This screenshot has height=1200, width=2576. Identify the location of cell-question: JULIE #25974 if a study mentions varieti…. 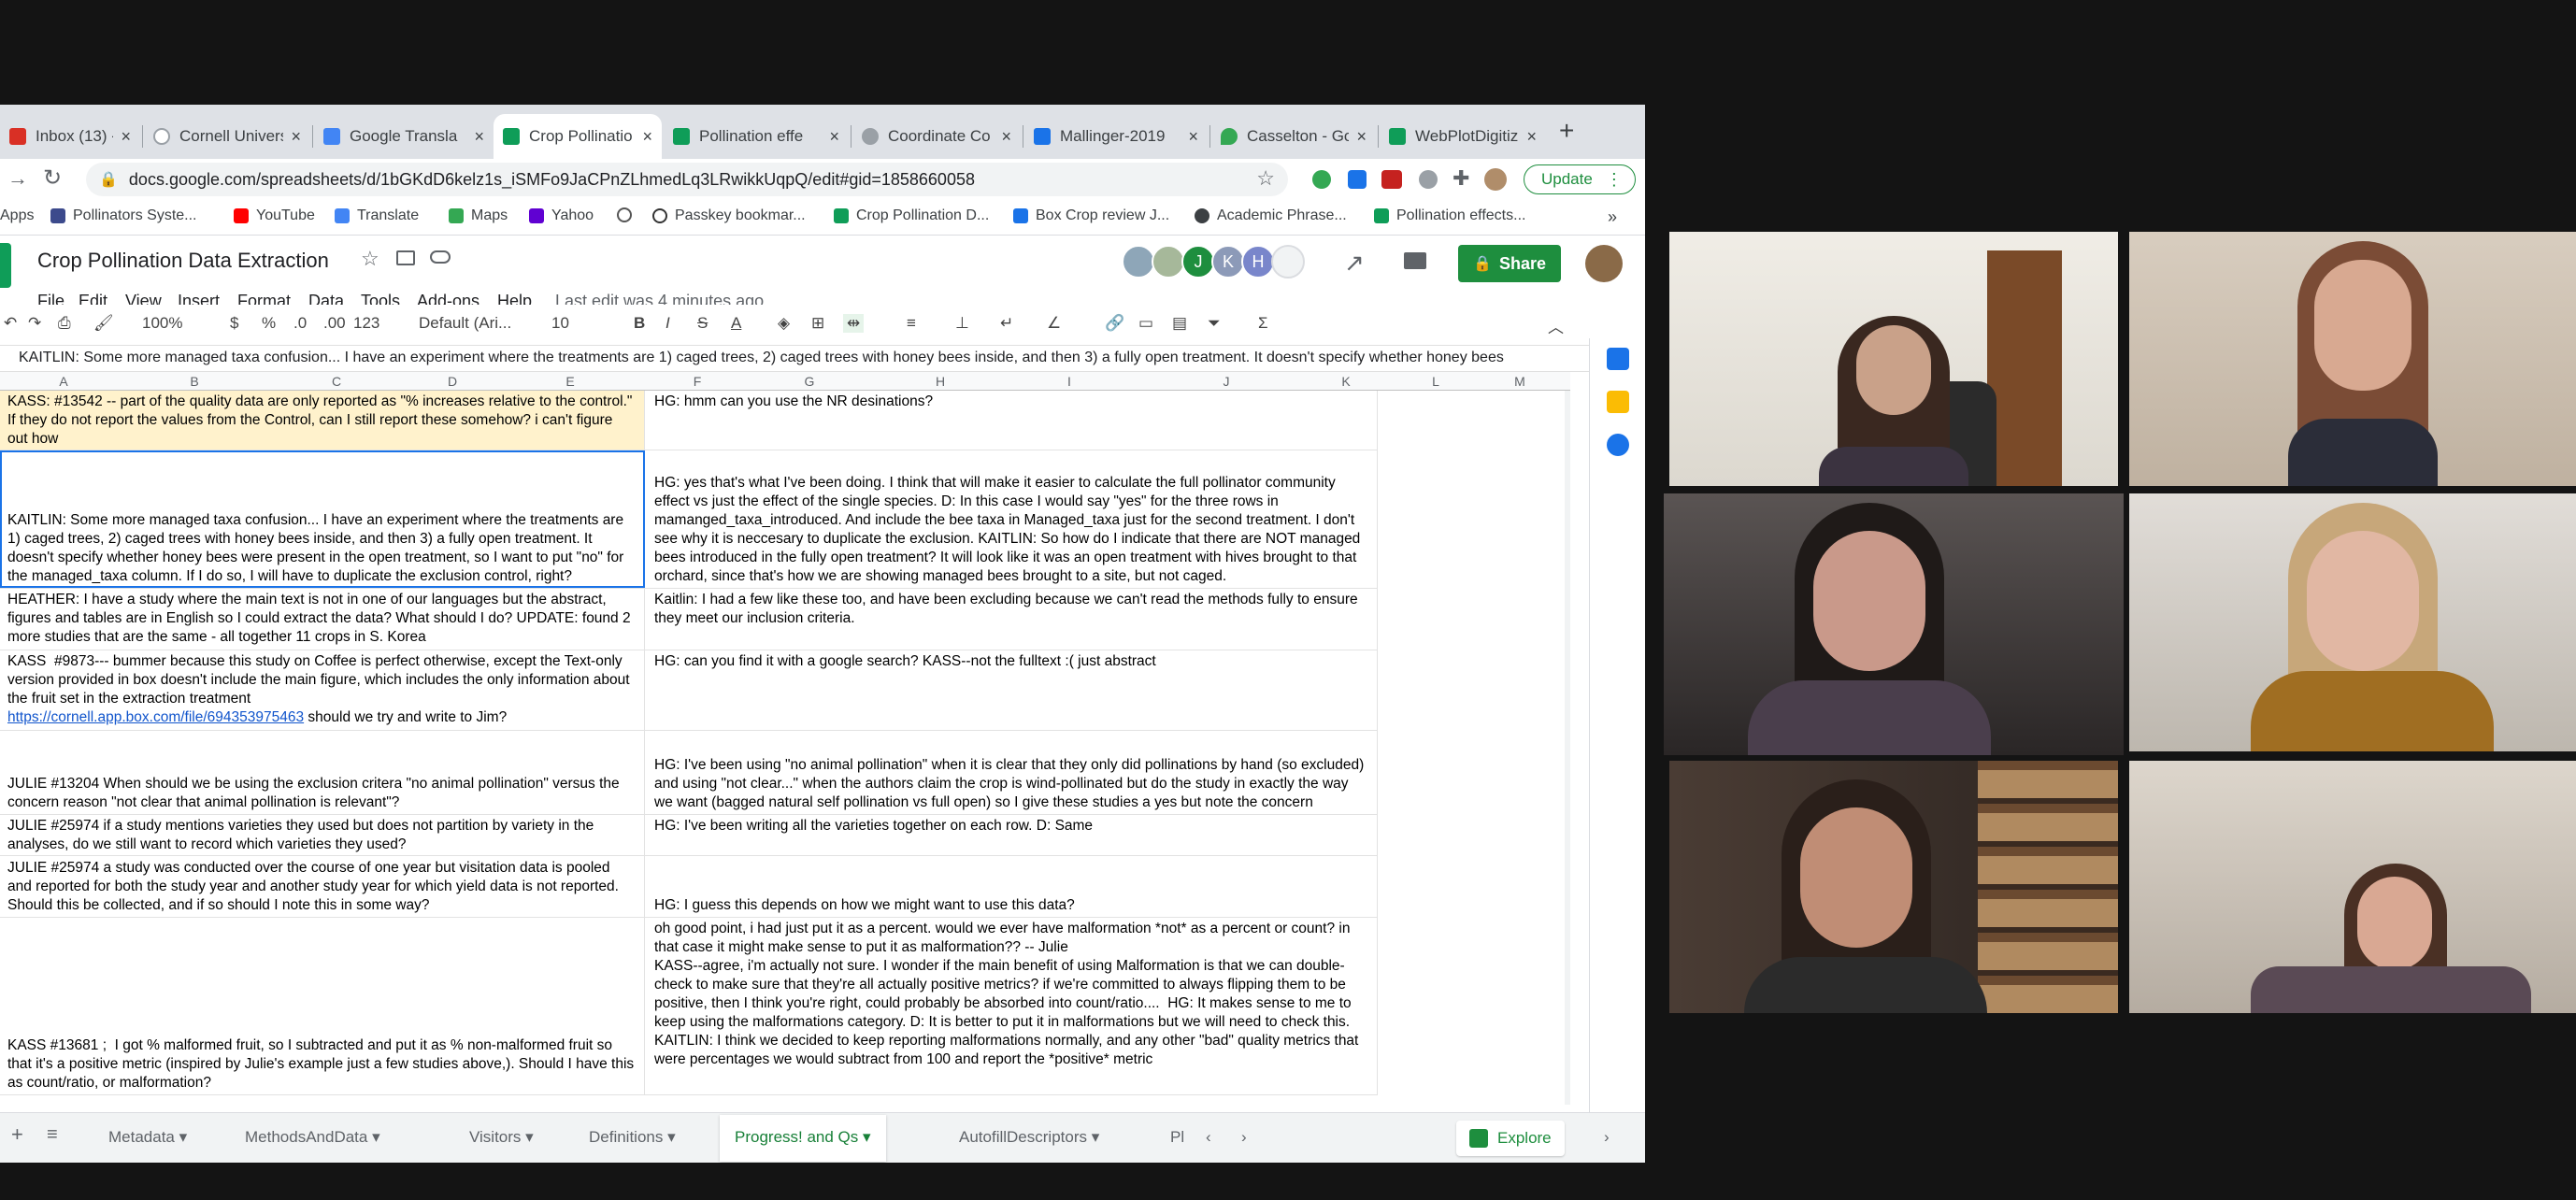
(322, 835).